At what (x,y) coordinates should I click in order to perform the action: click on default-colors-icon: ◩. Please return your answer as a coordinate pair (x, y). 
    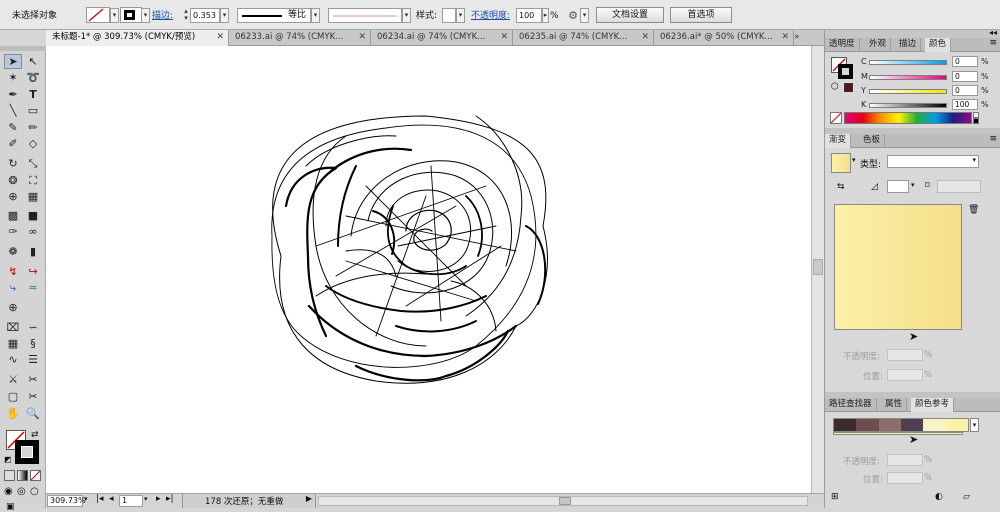
    Looking at the image, I should click on (8, 459).